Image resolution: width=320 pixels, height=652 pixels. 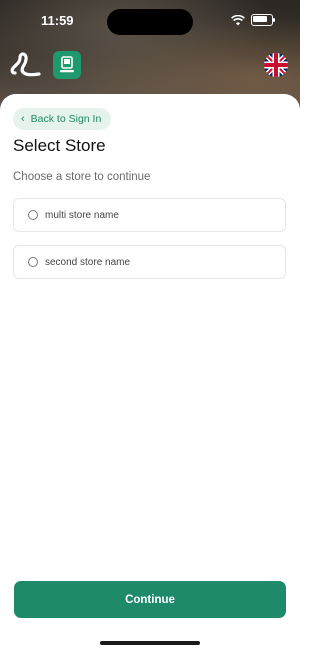 I want to click on status-bar: 11:59, so click(x=150, y=22).